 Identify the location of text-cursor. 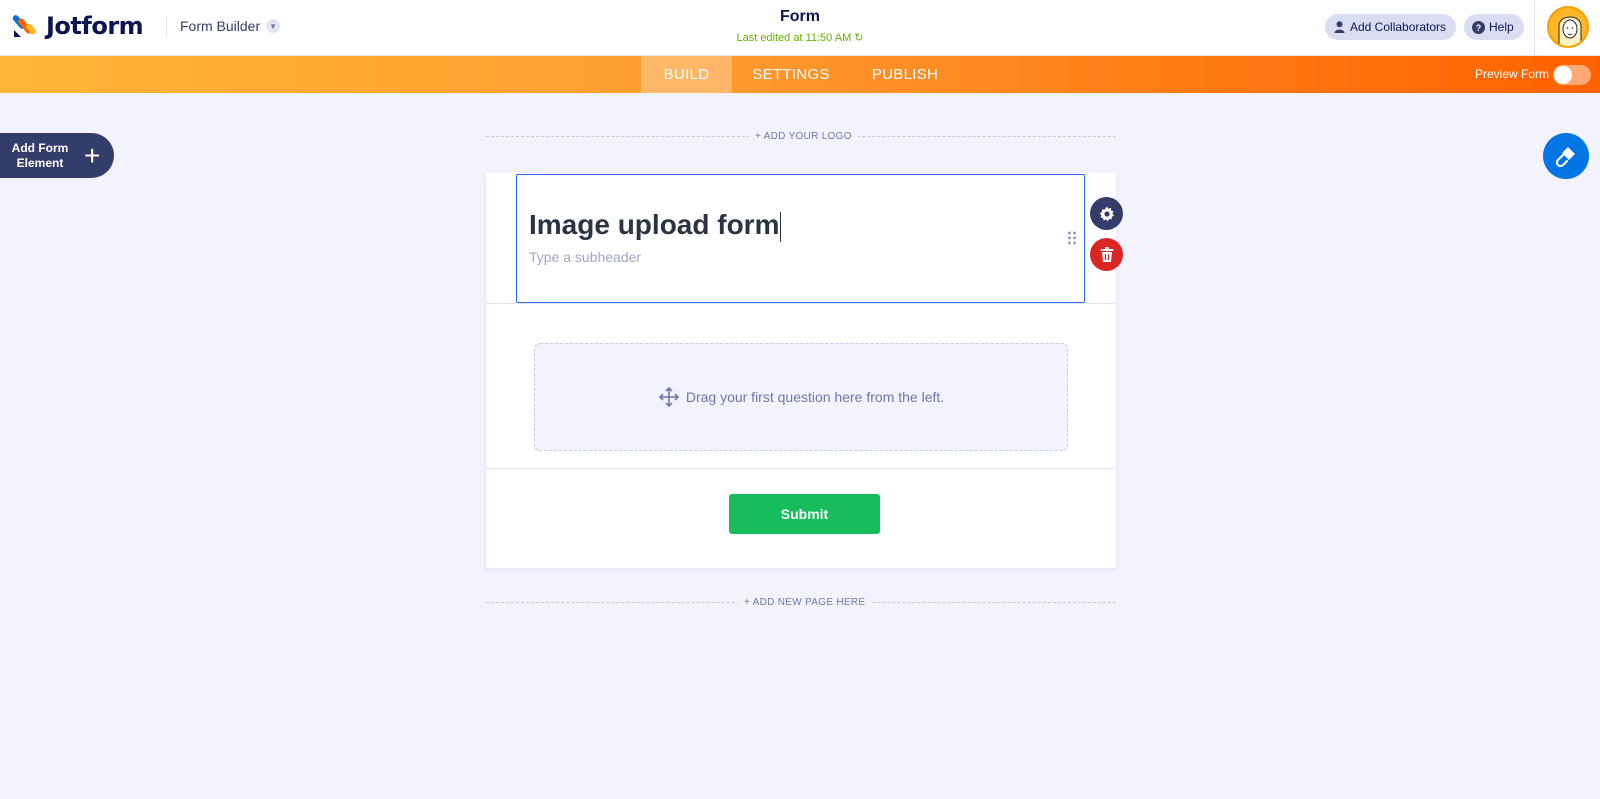
(781, 226).